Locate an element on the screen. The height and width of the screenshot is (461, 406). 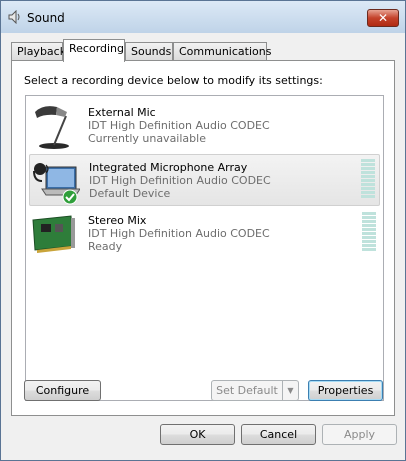
device-status: Ready is located at coordinates (105, 246).